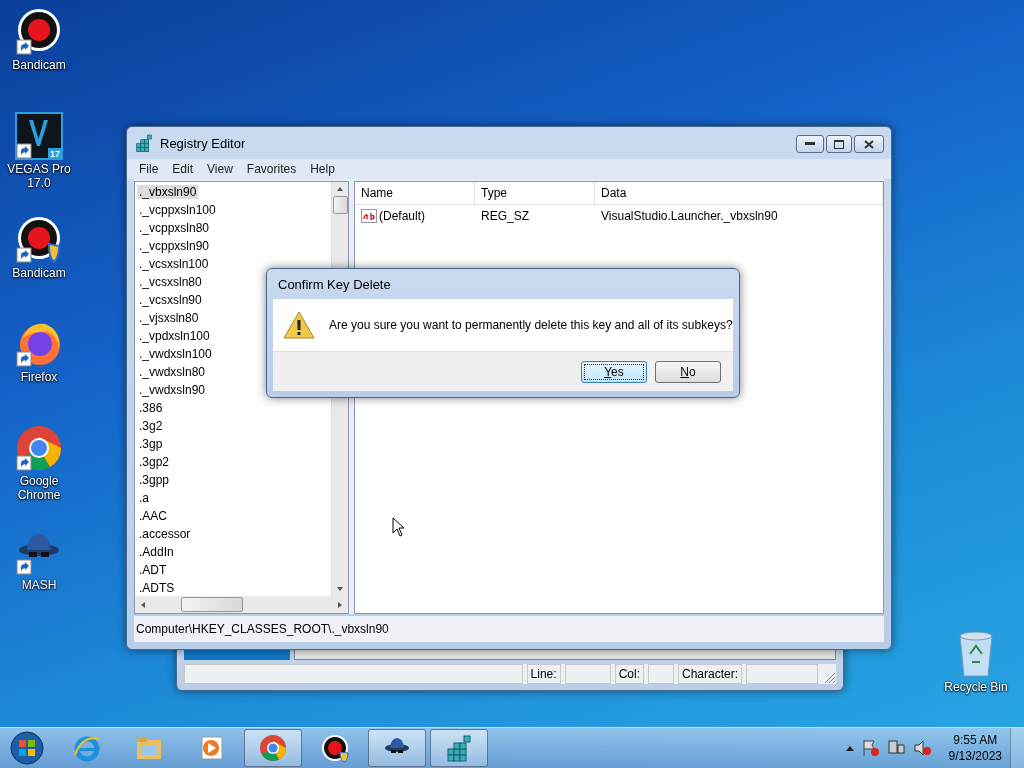  Describe the element at coordinates (689, 216) in the screenshot. I see `table-cell-text: VisualStudio.Launcher._vbxsln90` at that location.